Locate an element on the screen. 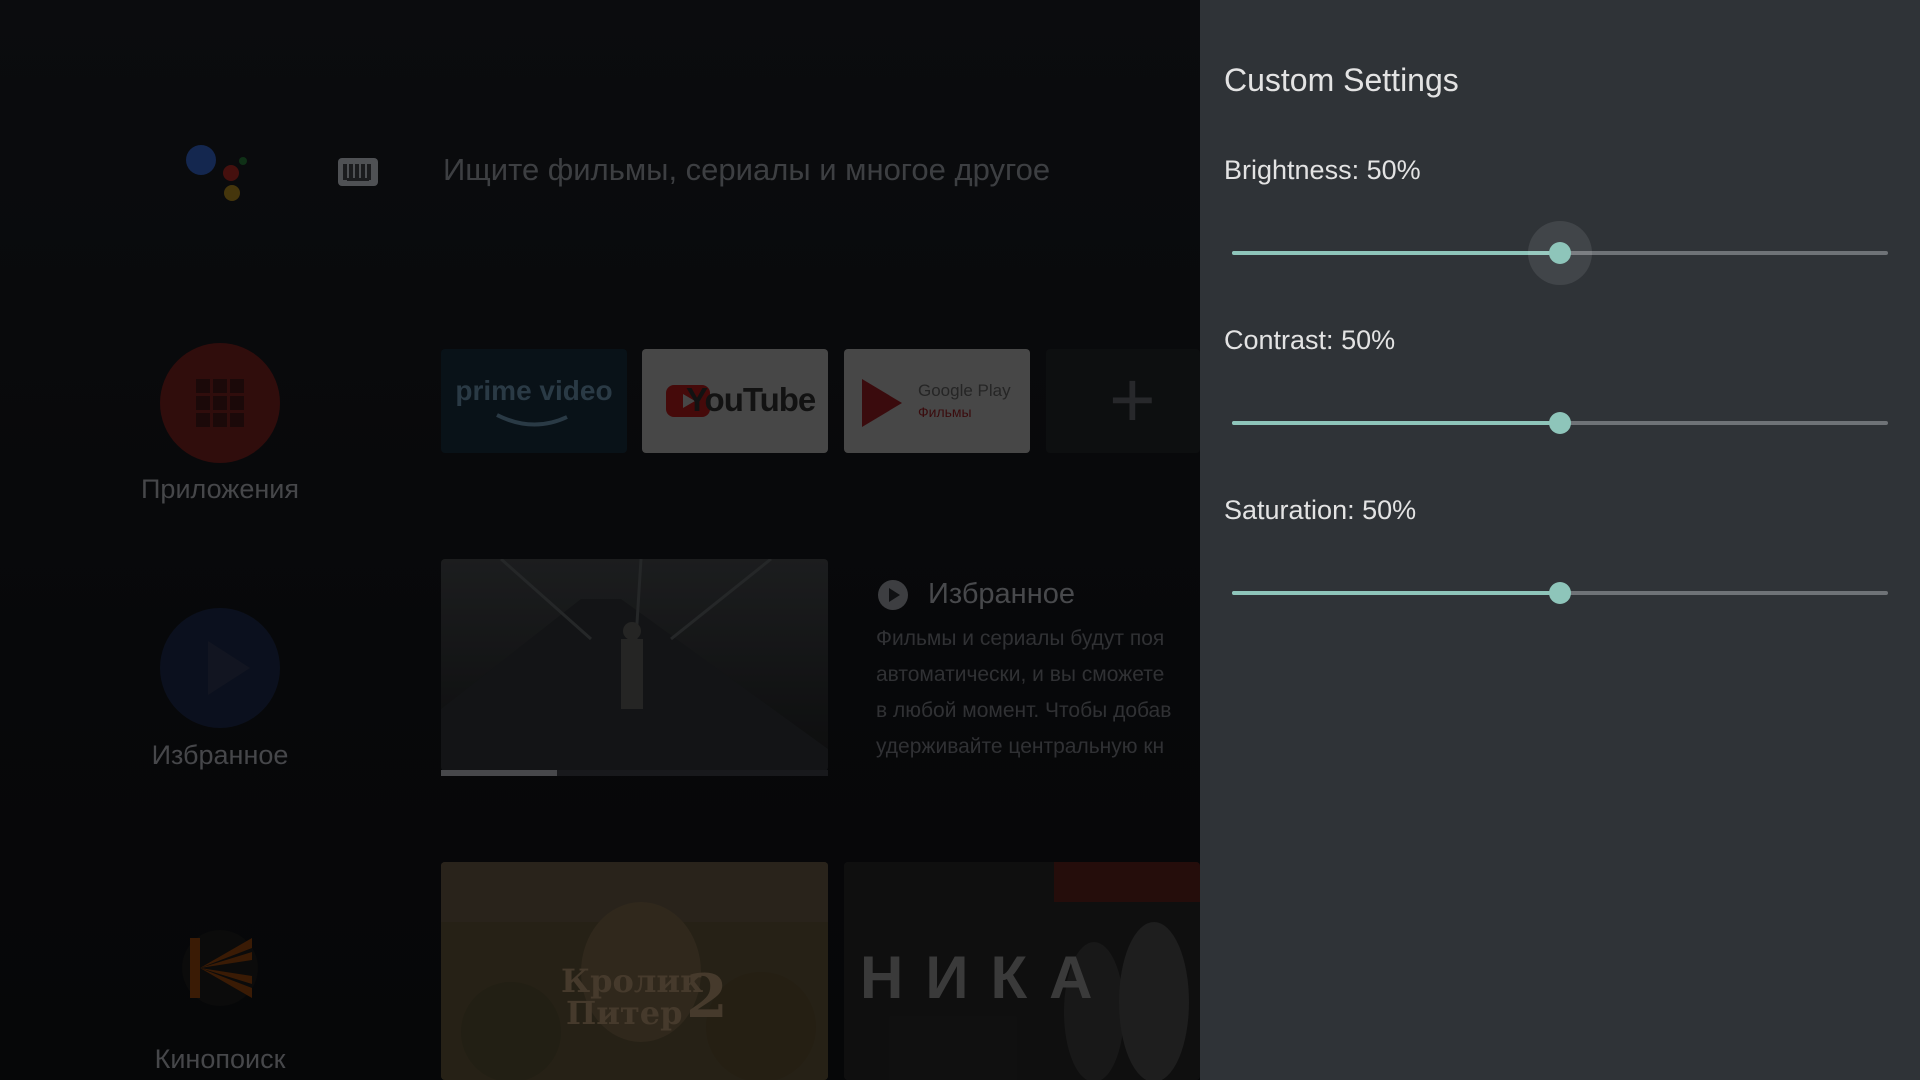  contrast-slider is located at coordinates (1560, 423).